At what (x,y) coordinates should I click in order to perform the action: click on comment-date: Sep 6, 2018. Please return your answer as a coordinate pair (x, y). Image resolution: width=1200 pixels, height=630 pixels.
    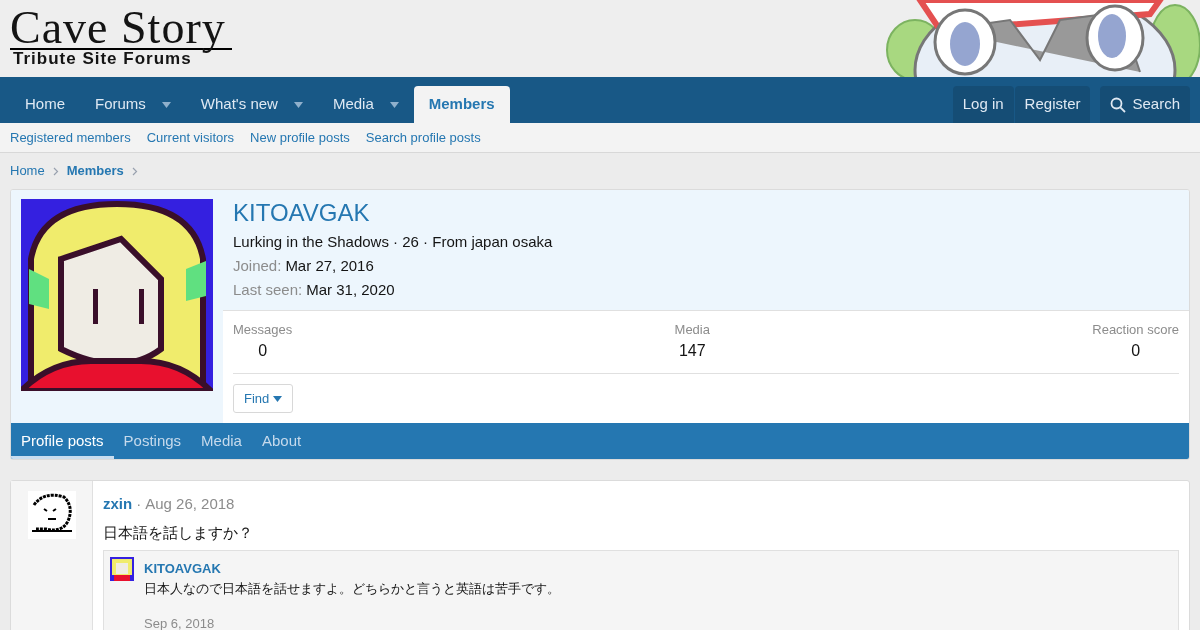
    Looking at the image, I should click on (352, 622).